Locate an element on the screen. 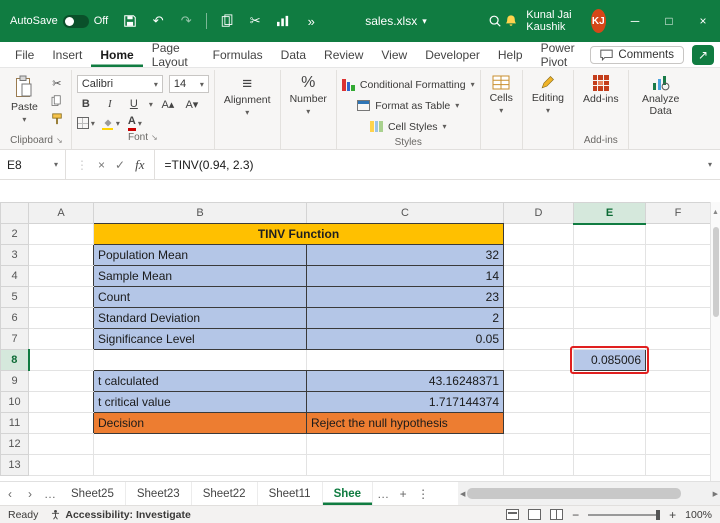  column-header-e: E is located at coordinates (609, 213).